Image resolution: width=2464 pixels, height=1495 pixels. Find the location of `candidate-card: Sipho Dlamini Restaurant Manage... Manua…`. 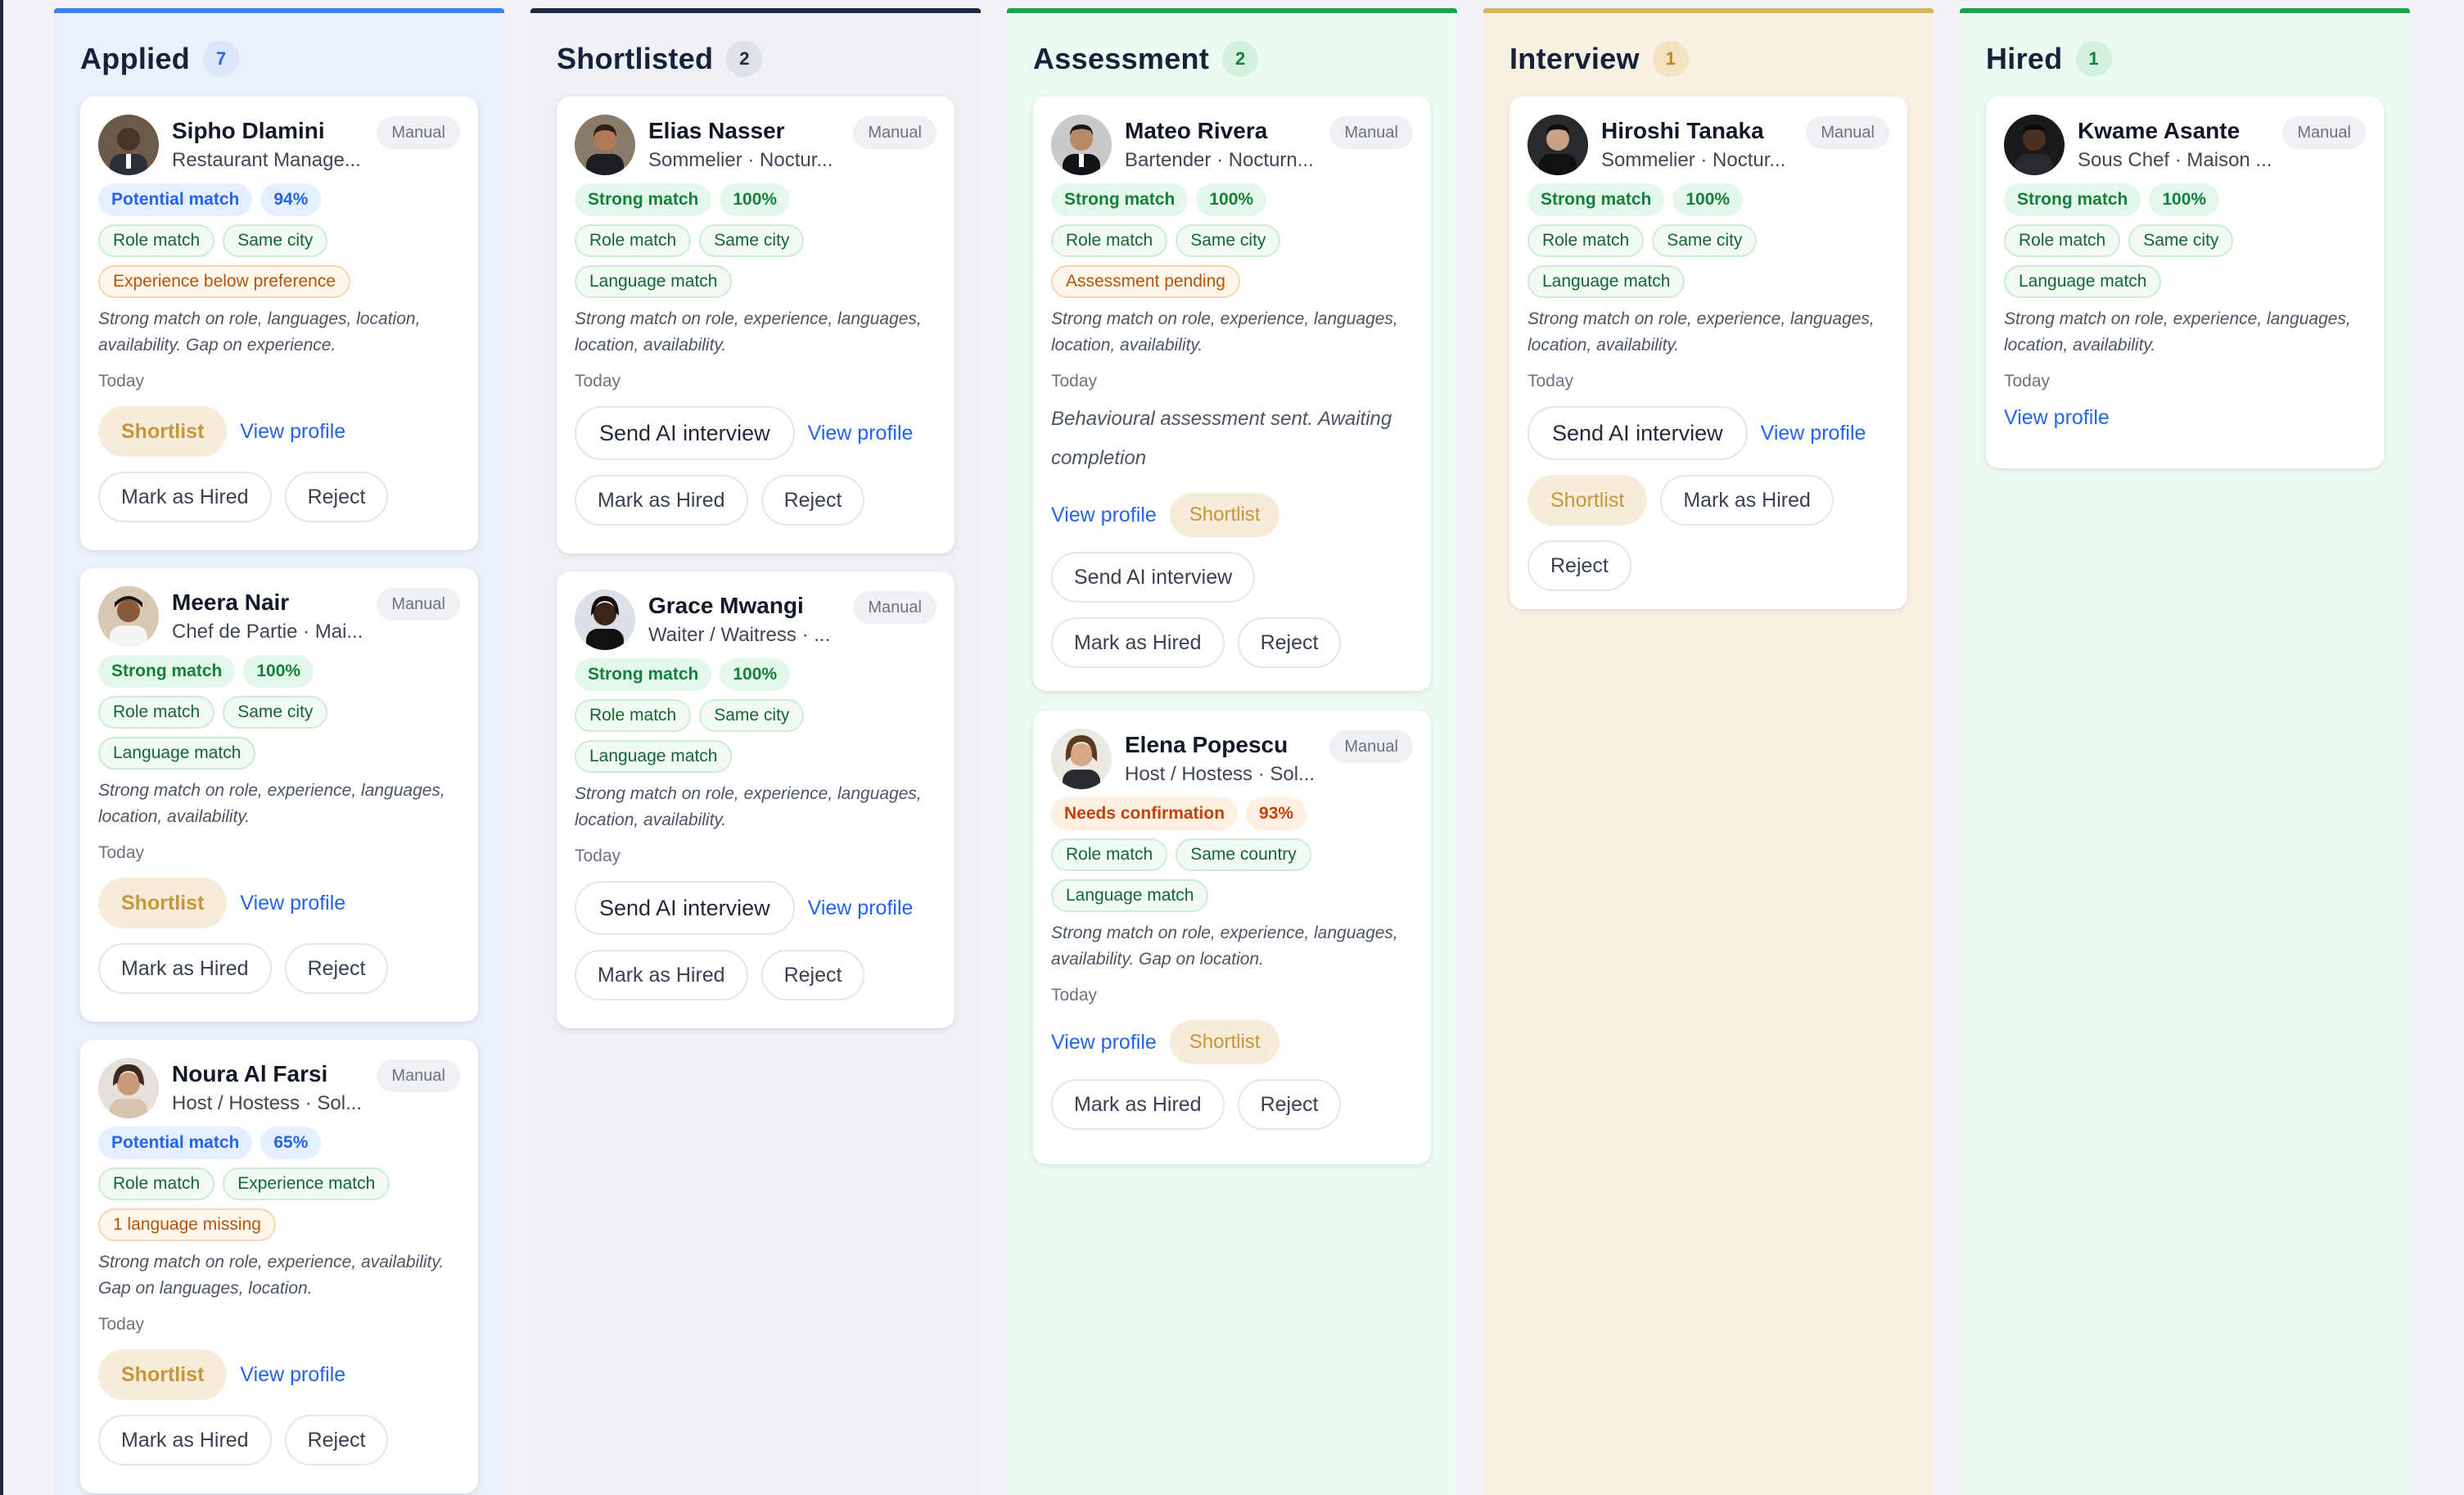

candidate-card: Sipho Dlamini Restaurant Manage... Manua… is located at coordinates (279, 323).